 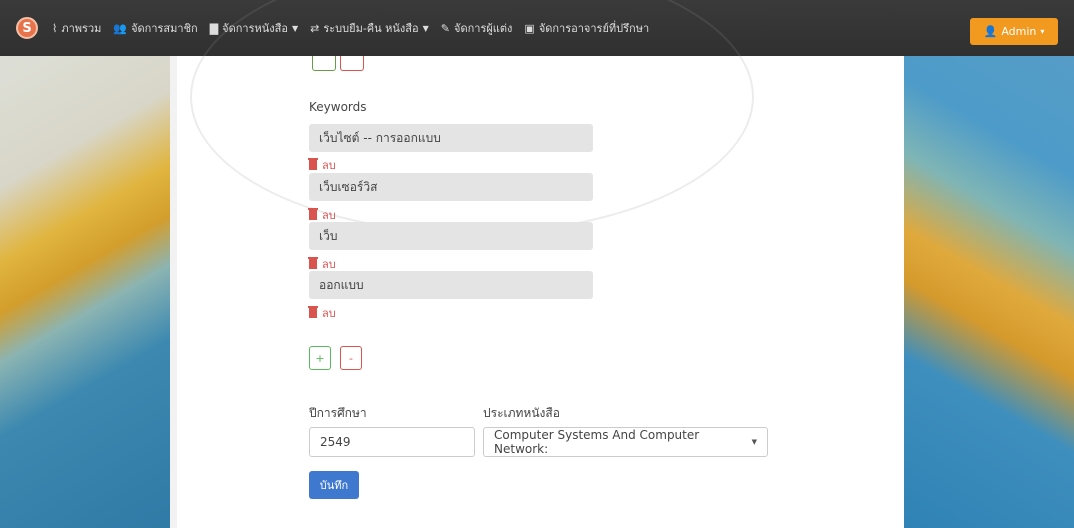 What do you see at coordinates (529, 28) in the screenshot?
I see `advisor-icon: ▣` at bounding box center [529, 28].